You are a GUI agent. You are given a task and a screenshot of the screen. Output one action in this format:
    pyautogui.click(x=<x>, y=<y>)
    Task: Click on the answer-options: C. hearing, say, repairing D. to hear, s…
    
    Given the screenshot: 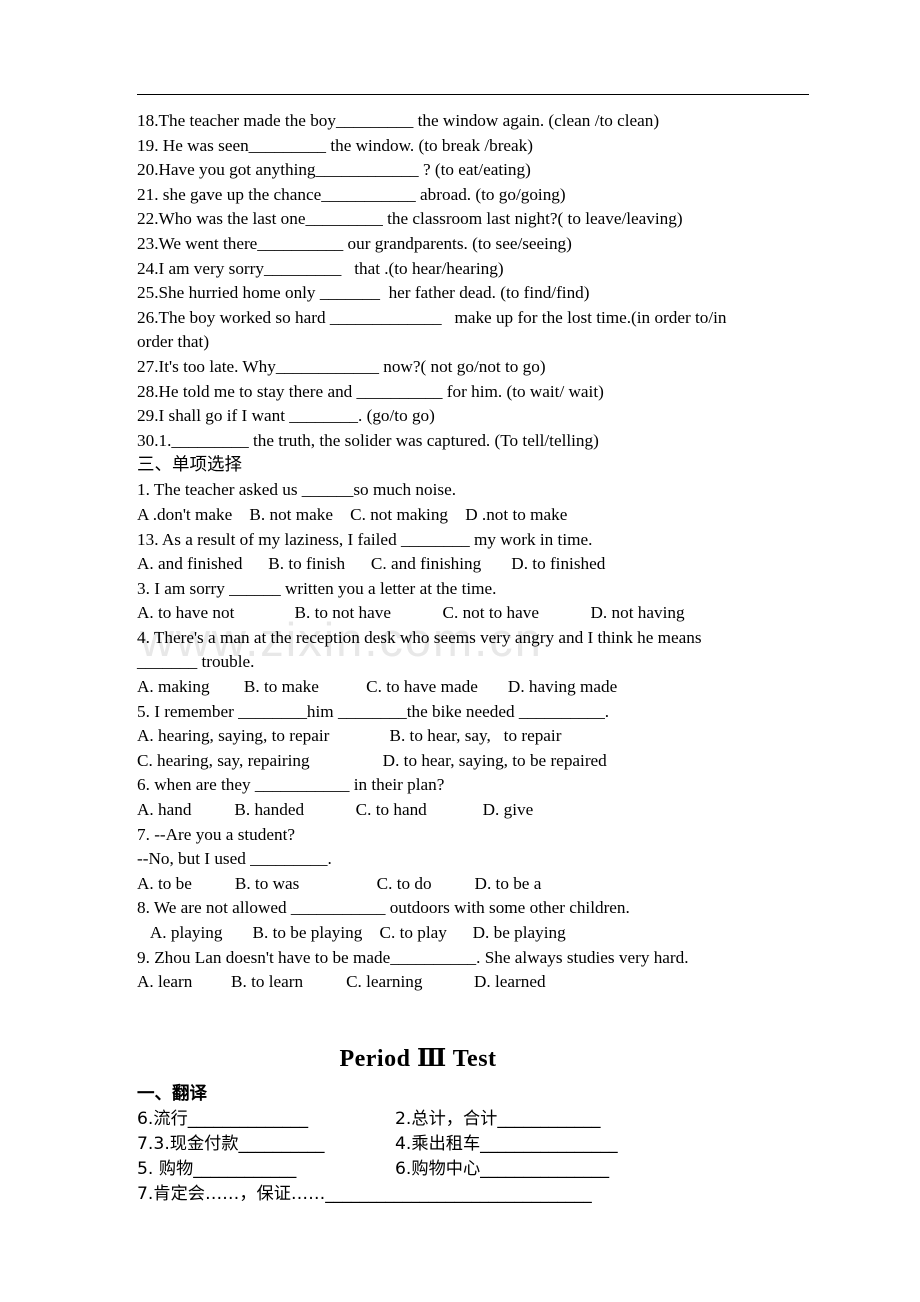 What is the action you would take?
    pyautogui.click(x=372, y=760)
    